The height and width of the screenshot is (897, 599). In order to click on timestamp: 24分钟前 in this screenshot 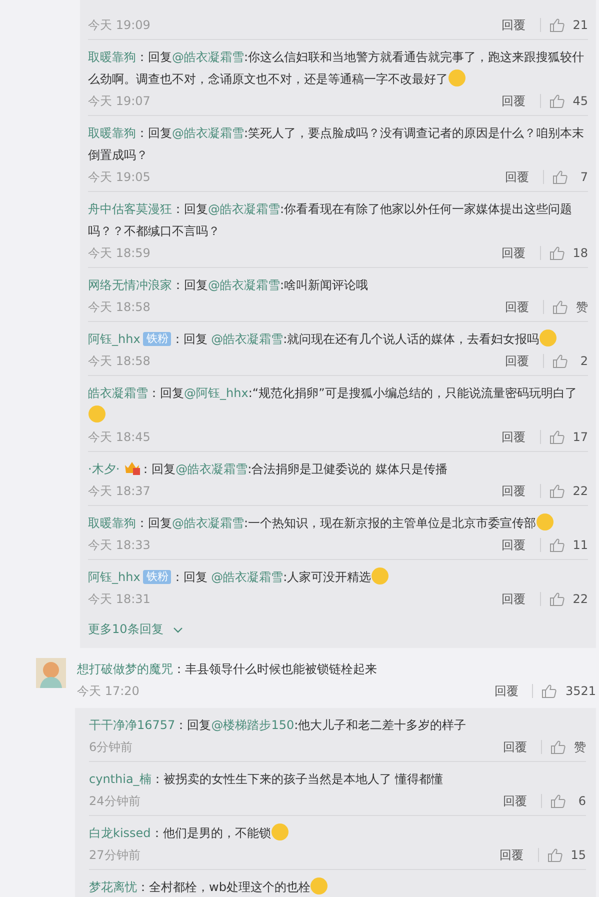, I will do `click(114, 801)`.